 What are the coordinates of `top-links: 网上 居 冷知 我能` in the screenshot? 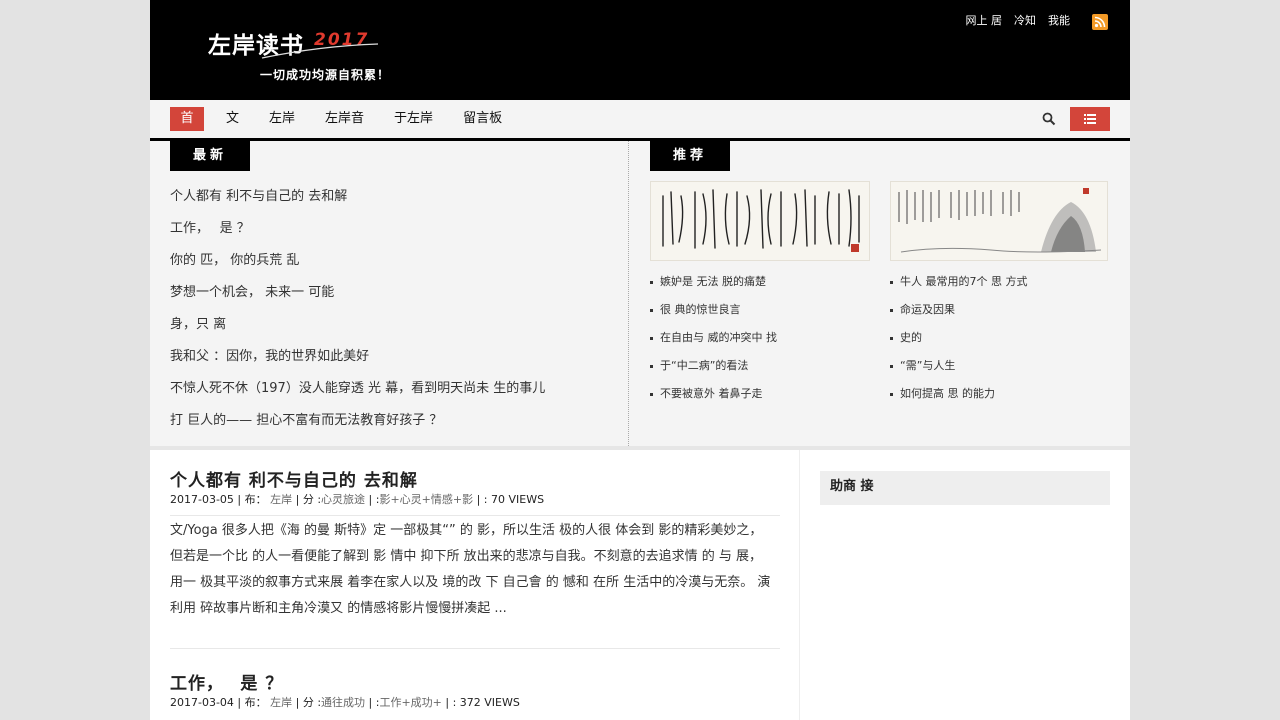 It's located at (1018, 20).